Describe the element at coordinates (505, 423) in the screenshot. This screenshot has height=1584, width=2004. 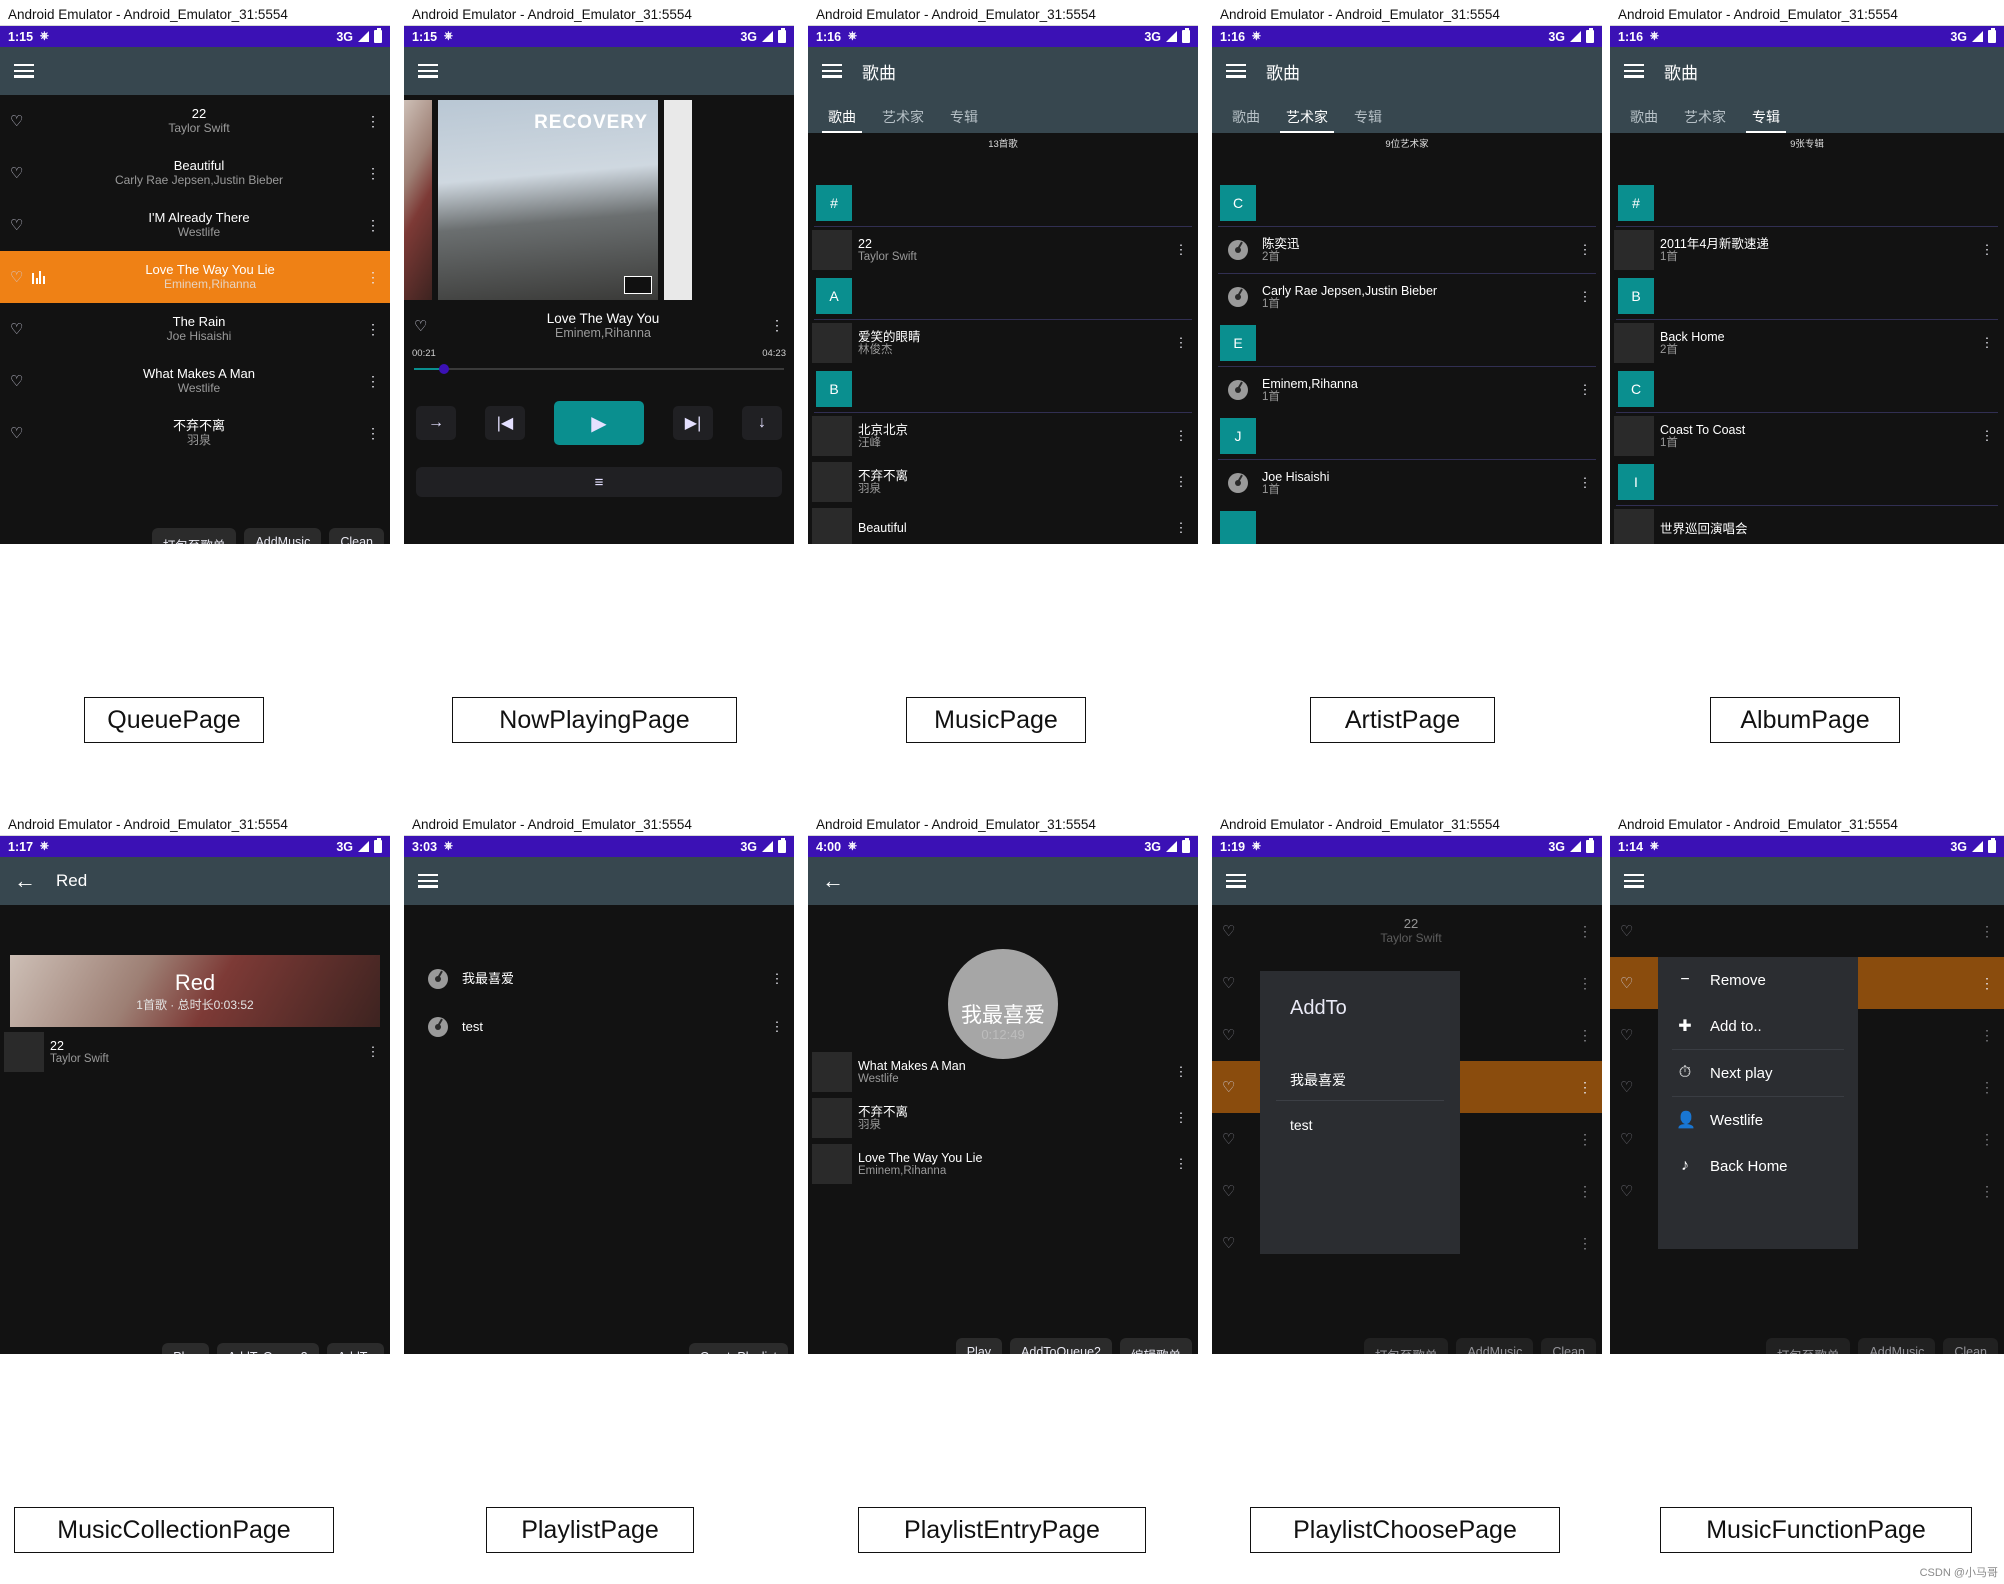
I see `previous-button: |◀` at that location.